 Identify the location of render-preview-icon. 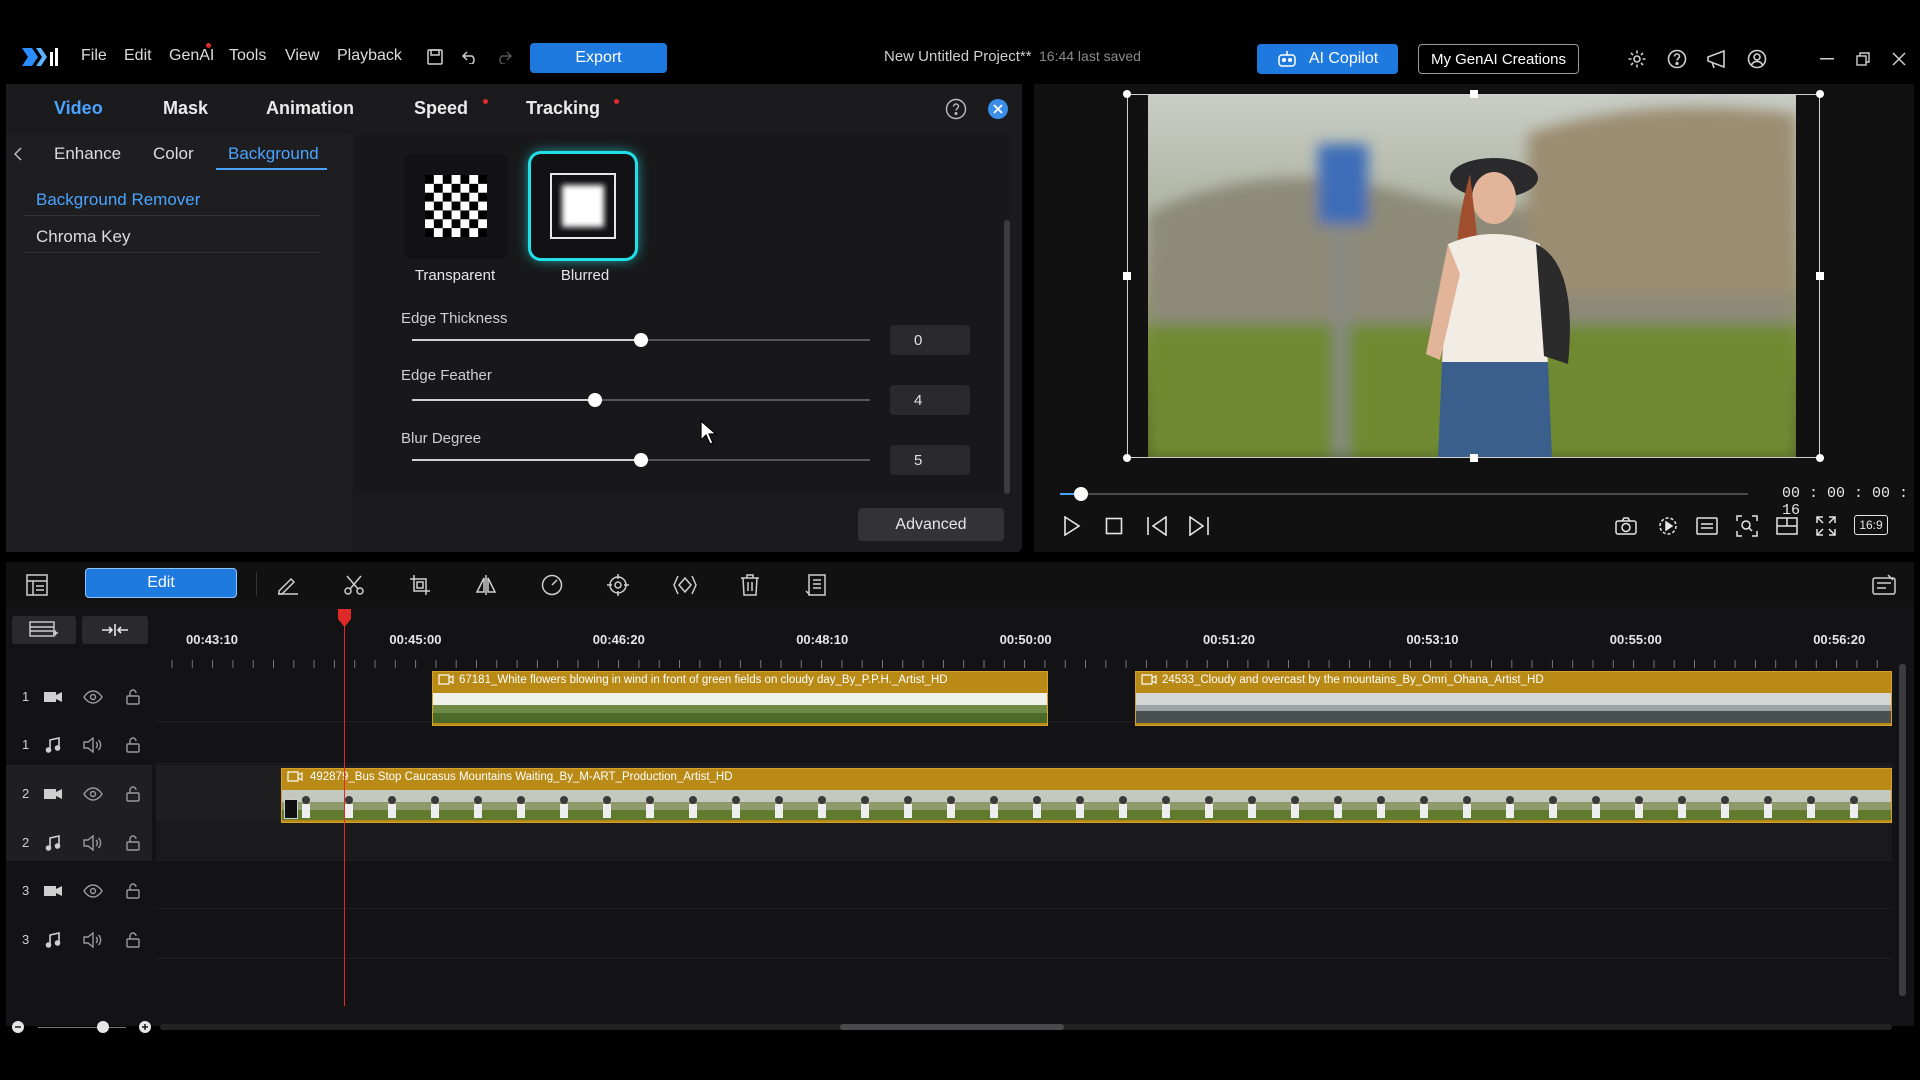
(1668, 526).